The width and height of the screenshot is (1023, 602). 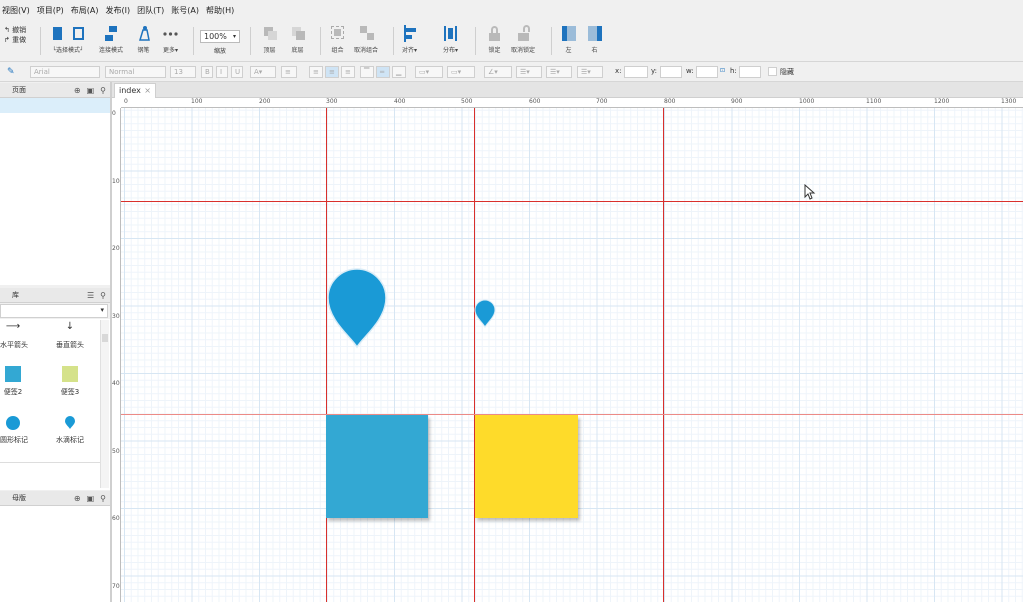 I want to click on w-input, so click(x=707, y=72).